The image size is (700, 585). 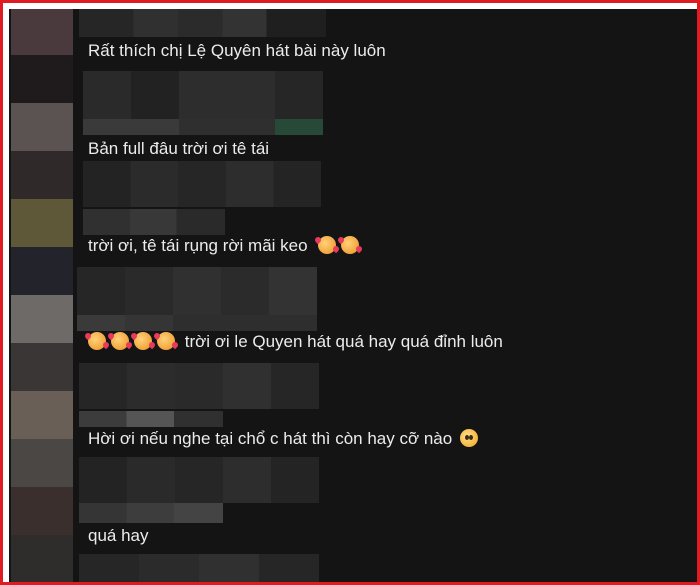 I want to click on comment-text-content: quá hay, so click(x=118, y=535).